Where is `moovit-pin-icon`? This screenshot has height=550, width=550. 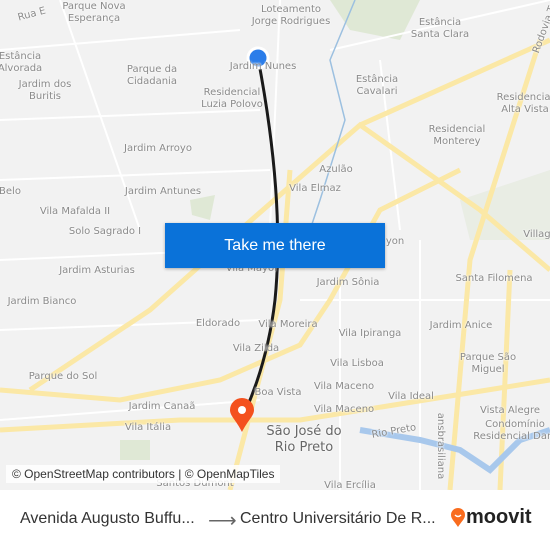 moovit-pin-icon is located at coordinates (458, 517).